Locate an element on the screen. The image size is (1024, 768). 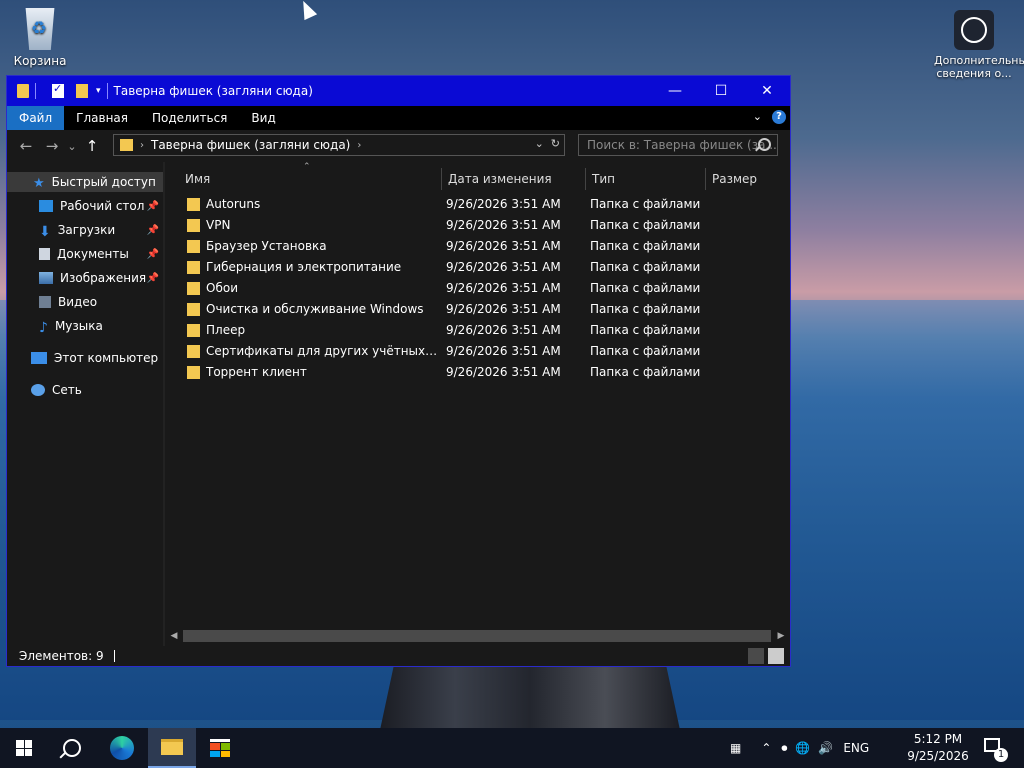
file-name: Обои is located at coordinates (222, 288).